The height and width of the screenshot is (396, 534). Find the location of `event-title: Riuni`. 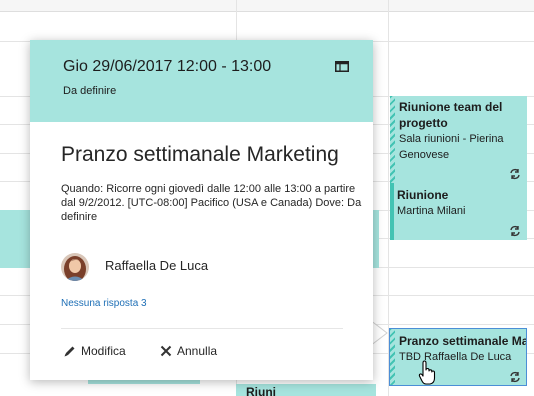

event-title: Riuni is located at coordinates (261, 390).